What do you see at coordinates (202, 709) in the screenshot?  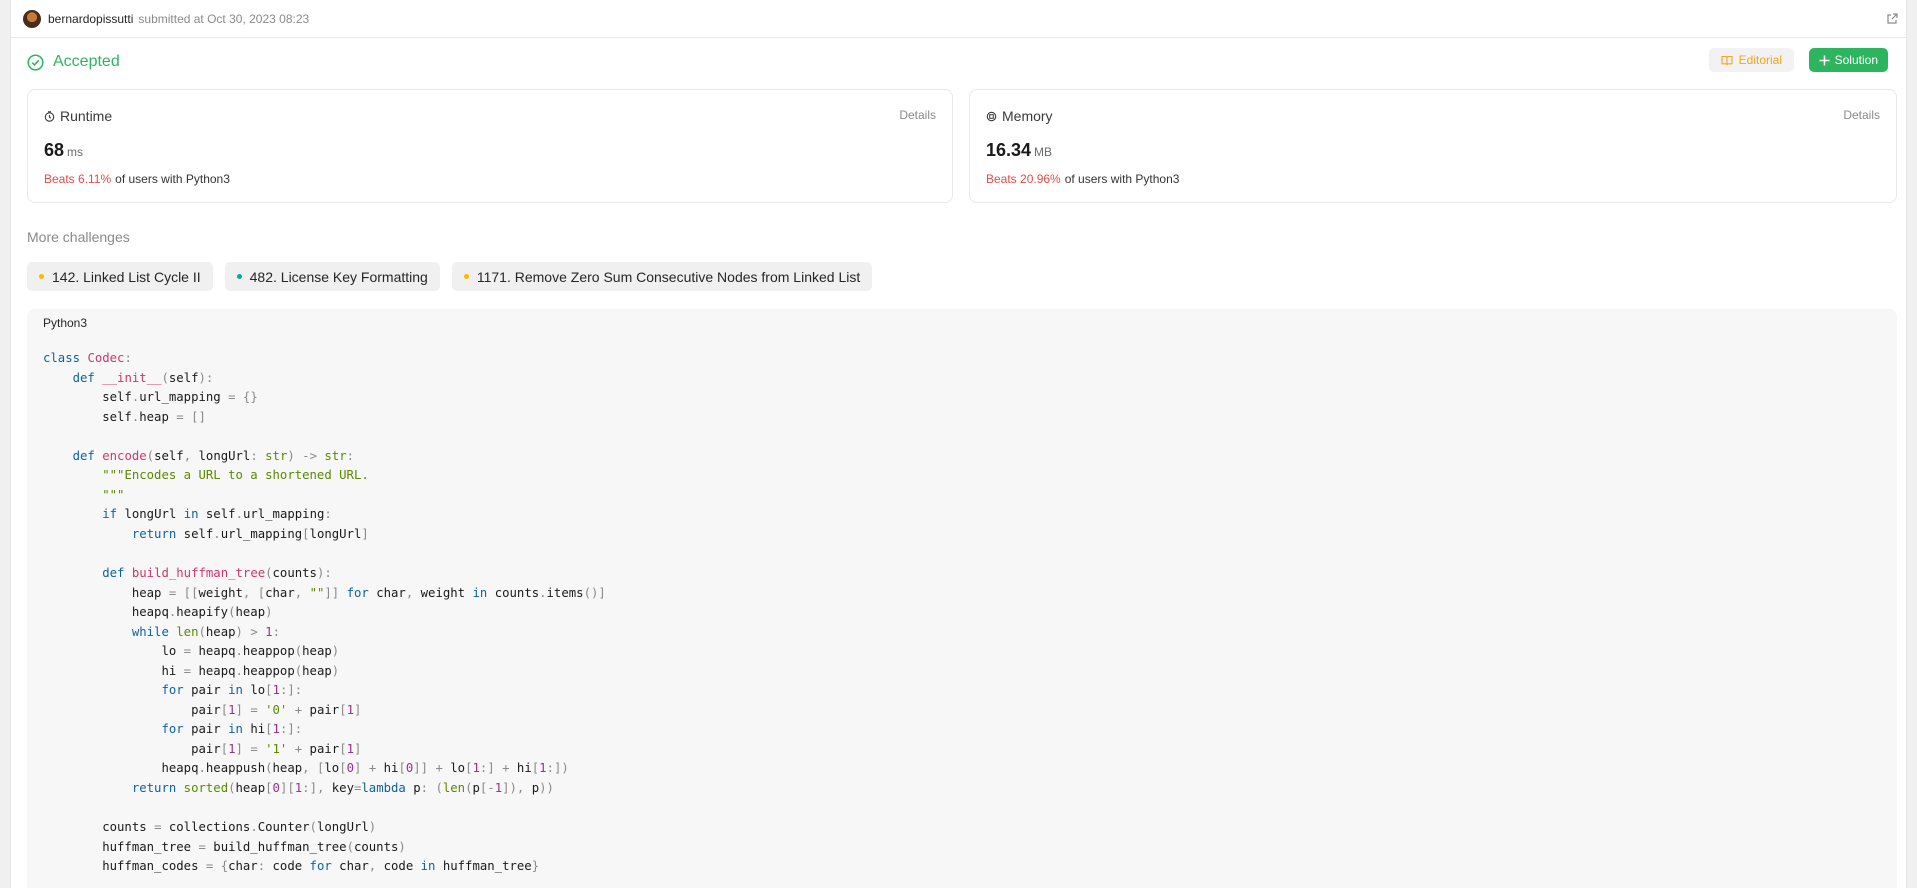 I see `code-line: pair[1] = '0' + pair[1]` at bounding box center [202, 709].